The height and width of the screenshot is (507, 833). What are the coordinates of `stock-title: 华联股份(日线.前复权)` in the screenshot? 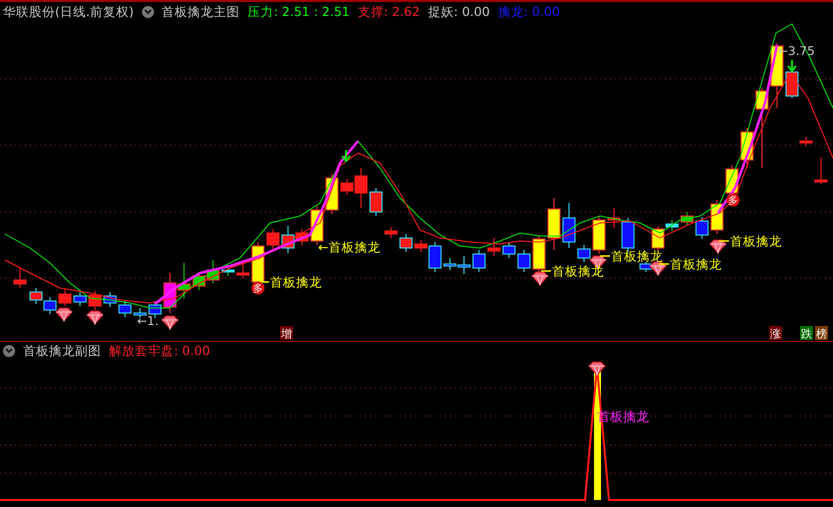 It's located at (68, 11).